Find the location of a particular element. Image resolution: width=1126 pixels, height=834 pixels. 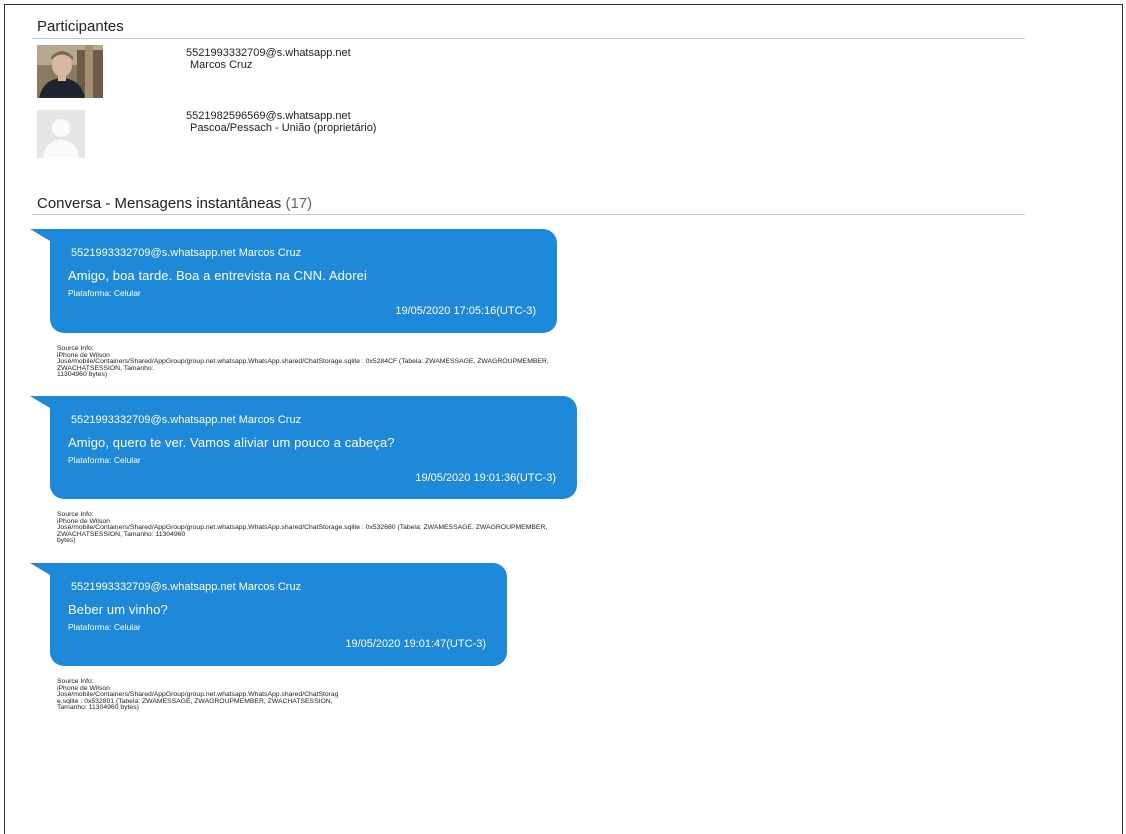

participant-1-id: 5521993332709@s.whatsapp.net is located at coordinates (268, 53).